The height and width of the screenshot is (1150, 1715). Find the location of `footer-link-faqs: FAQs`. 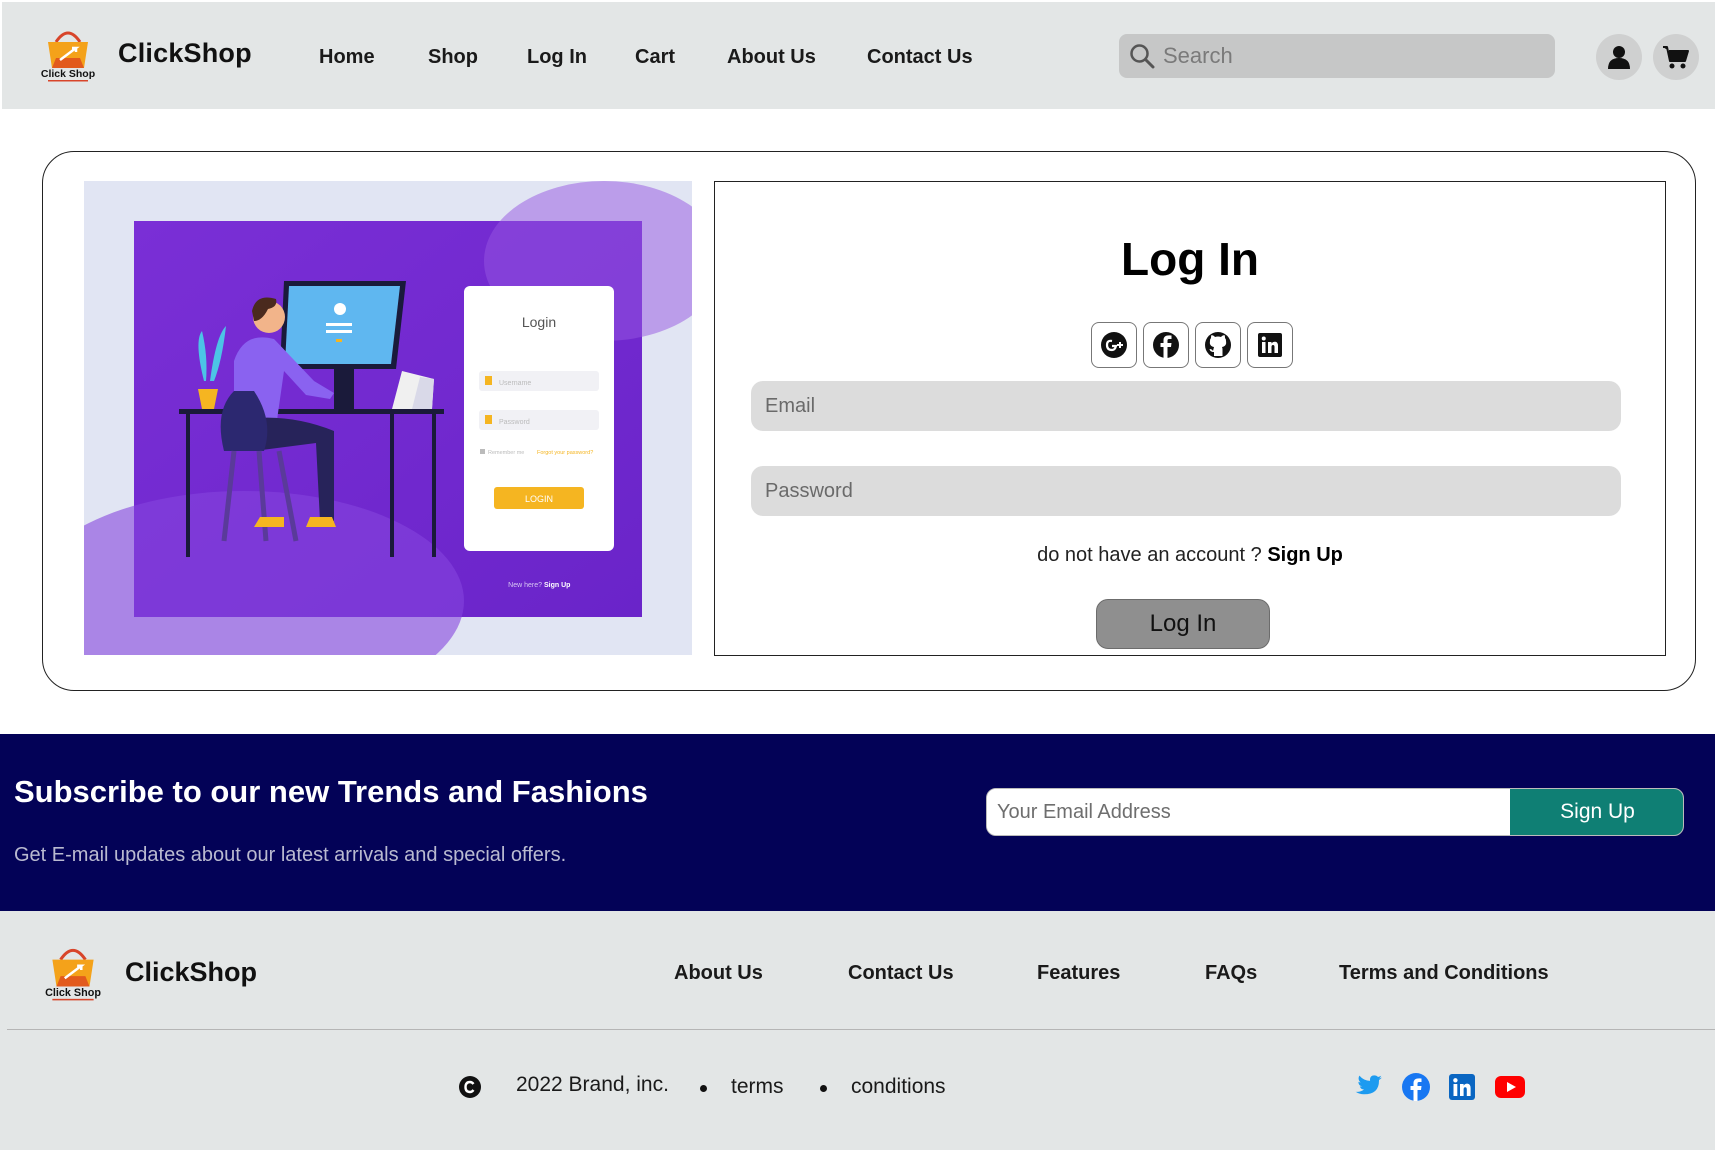

footer-link-faqs: FAQs is located at coordinates (1231, 973).